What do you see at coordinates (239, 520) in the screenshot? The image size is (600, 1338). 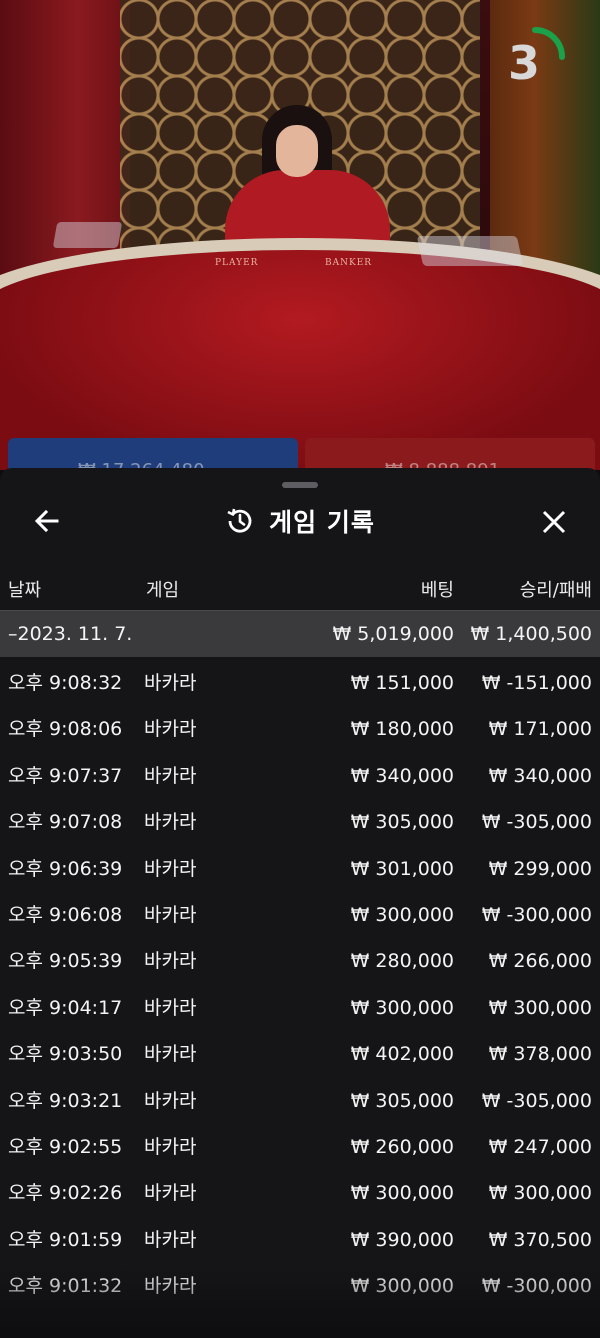 I see `history-clock-icon` at bounding box center [239, 520].